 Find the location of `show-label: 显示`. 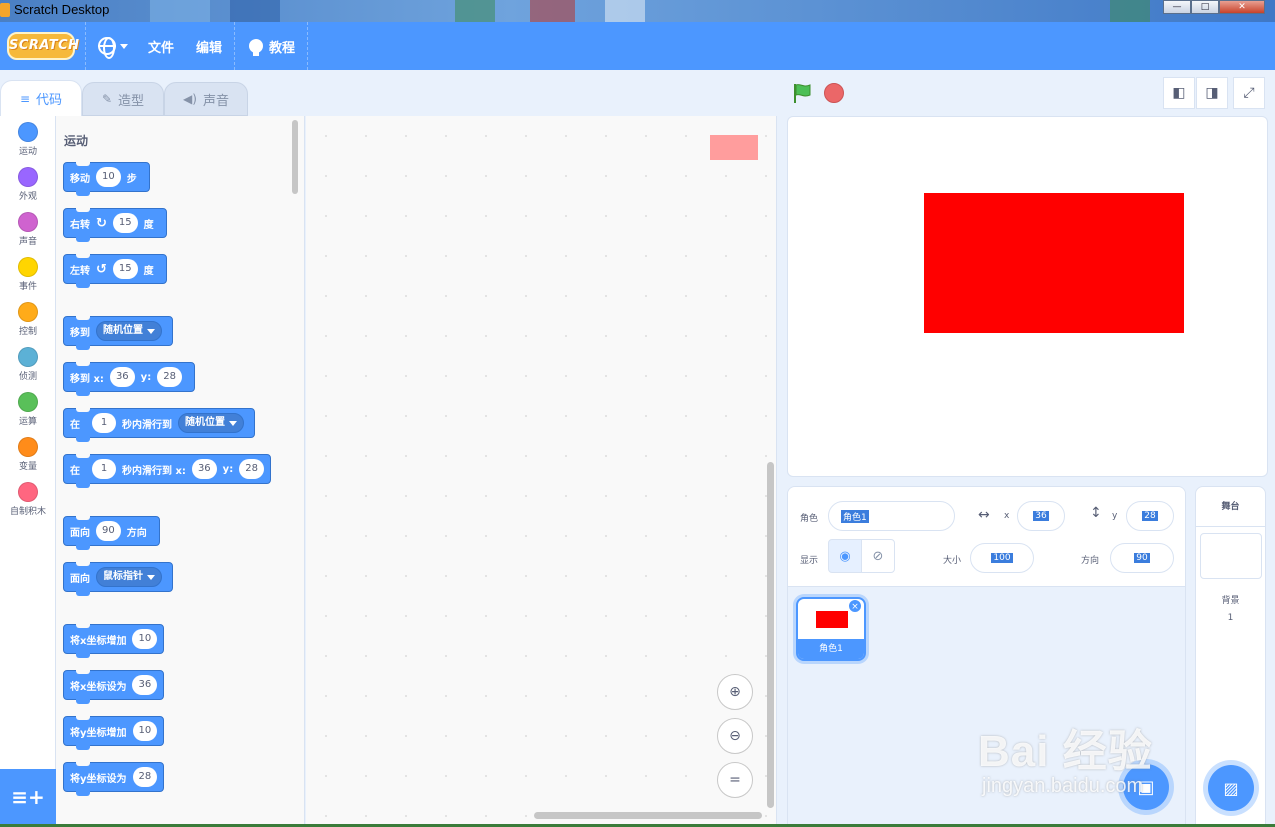

show-label: 显示 is located at coordinates (809, 561).